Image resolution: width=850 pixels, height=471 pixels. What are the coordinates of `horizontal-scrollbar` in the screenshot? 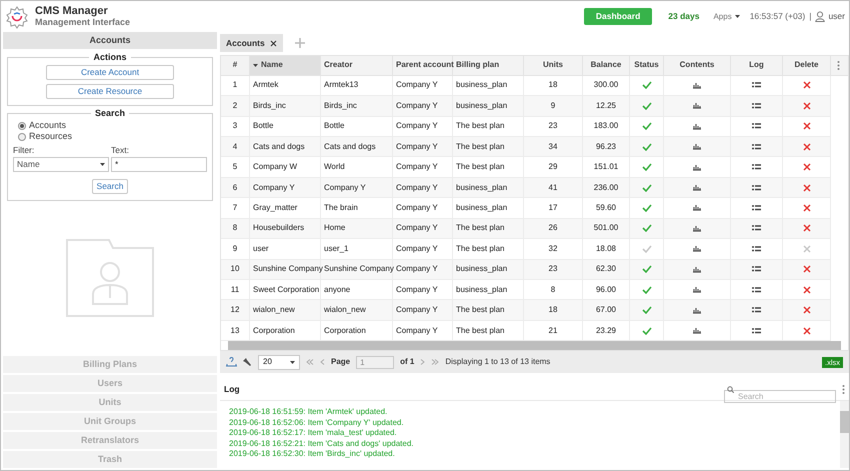 It's located at (534, 345).